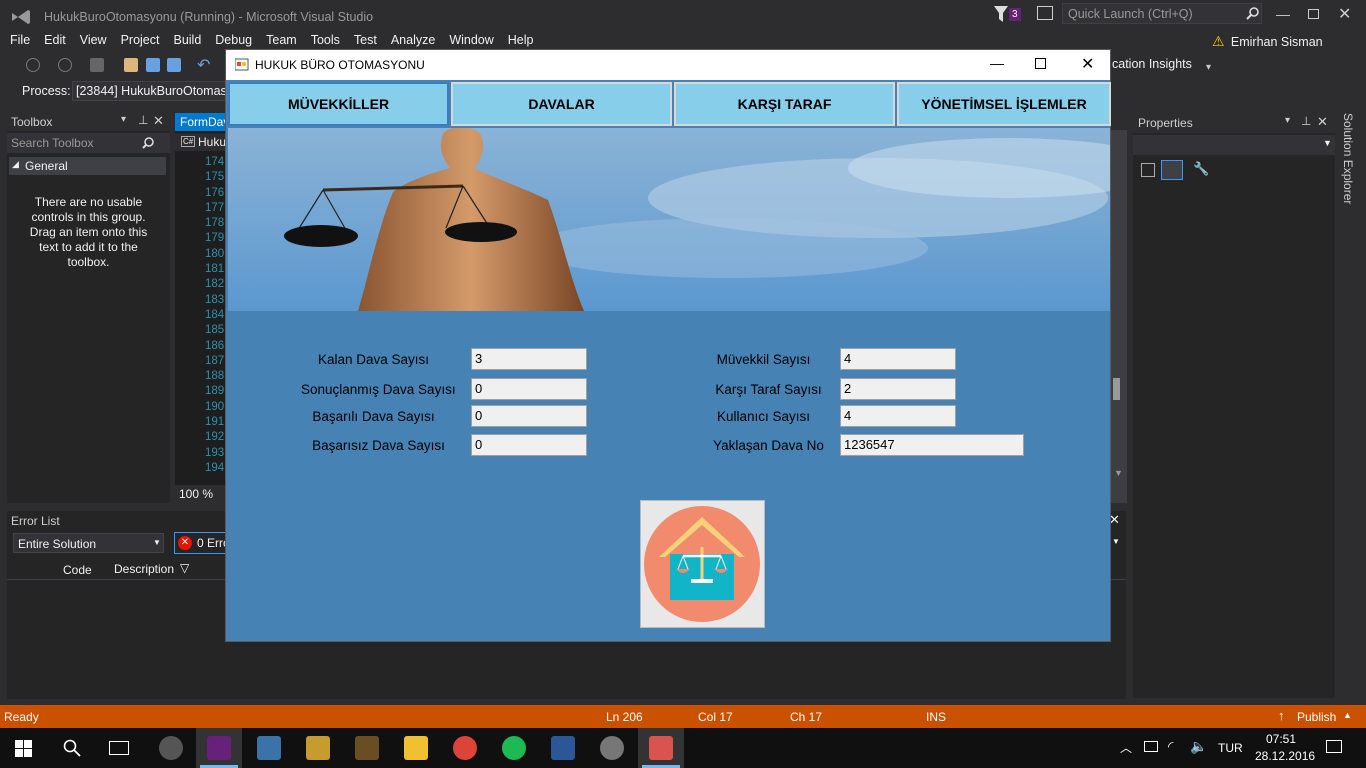 The image size is (1366, 768). What do you see at coordinates (997, 63) in the screenshot?
I see `minimize-button: —` at bounding box center [997, 63].